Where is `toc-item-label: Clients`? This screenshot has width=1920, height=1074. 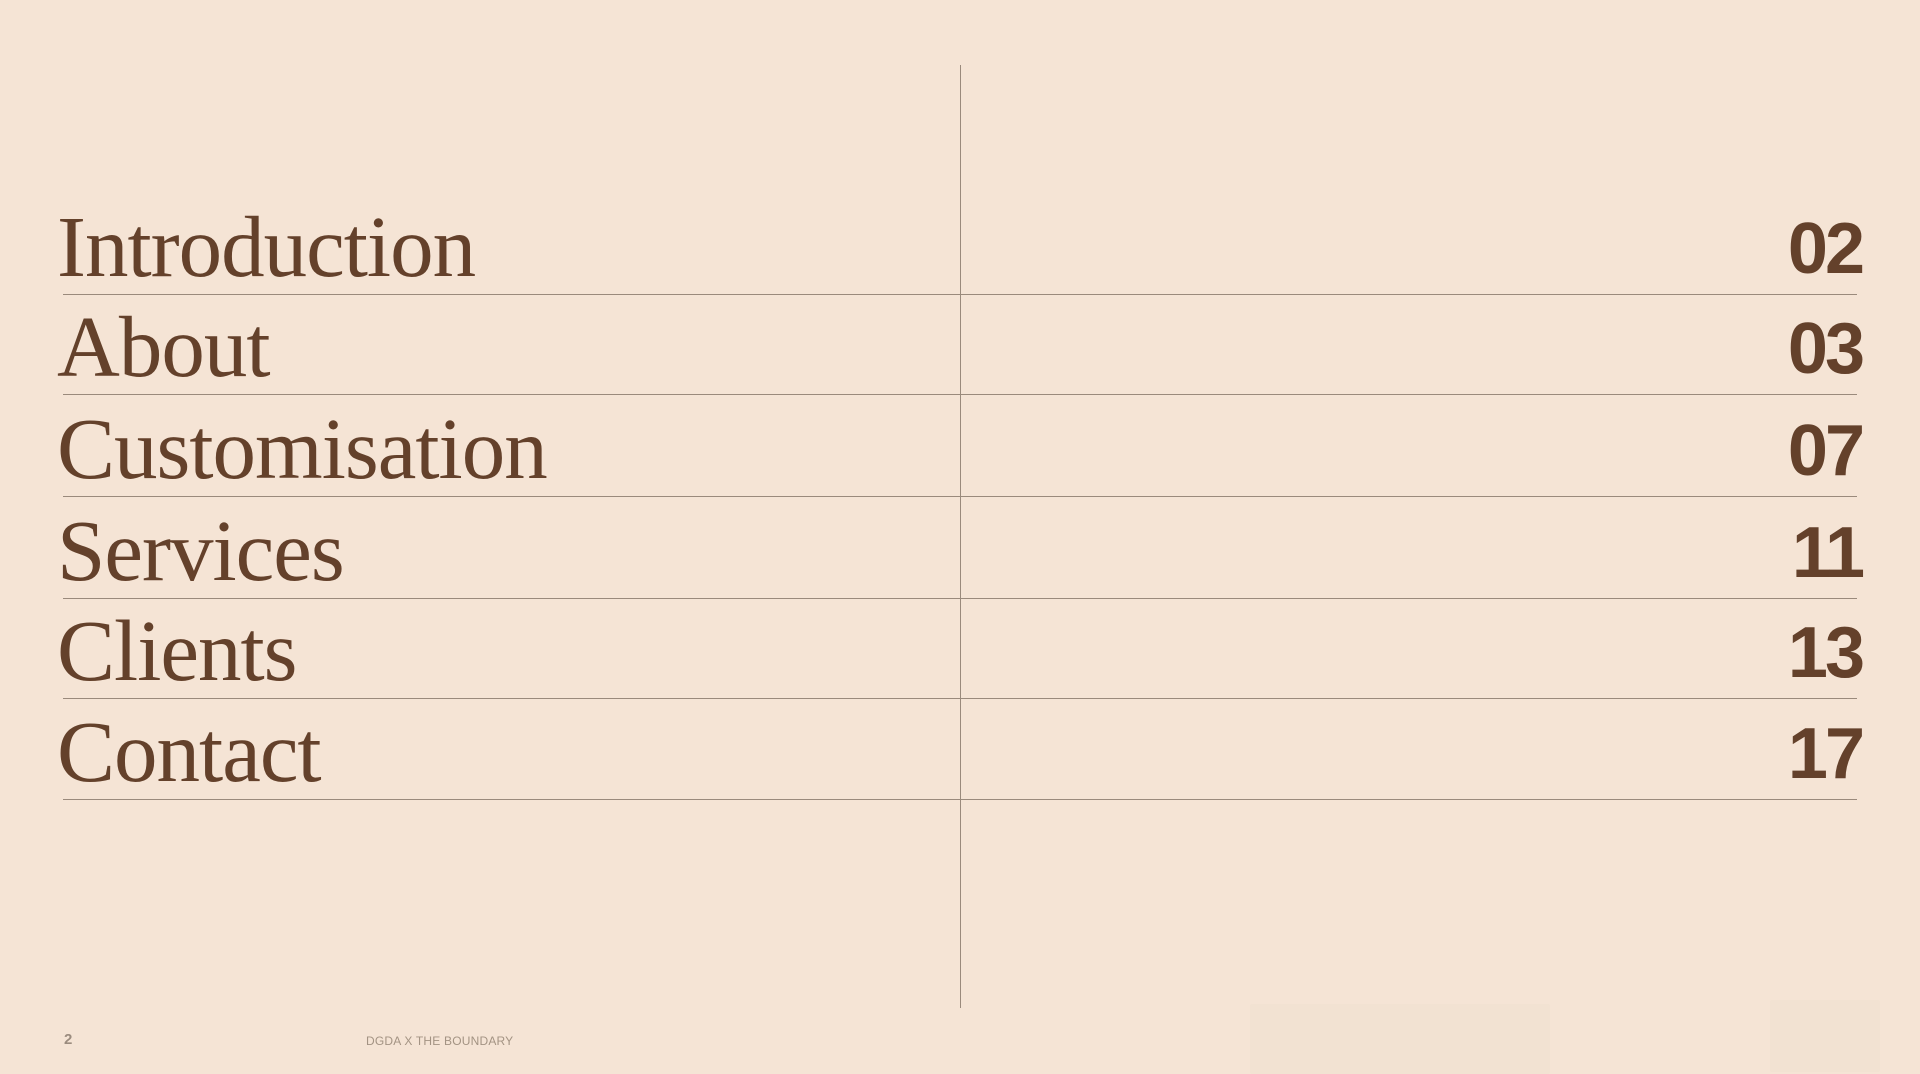 toc-item-label: Clients is located at coordinates (177, 650).